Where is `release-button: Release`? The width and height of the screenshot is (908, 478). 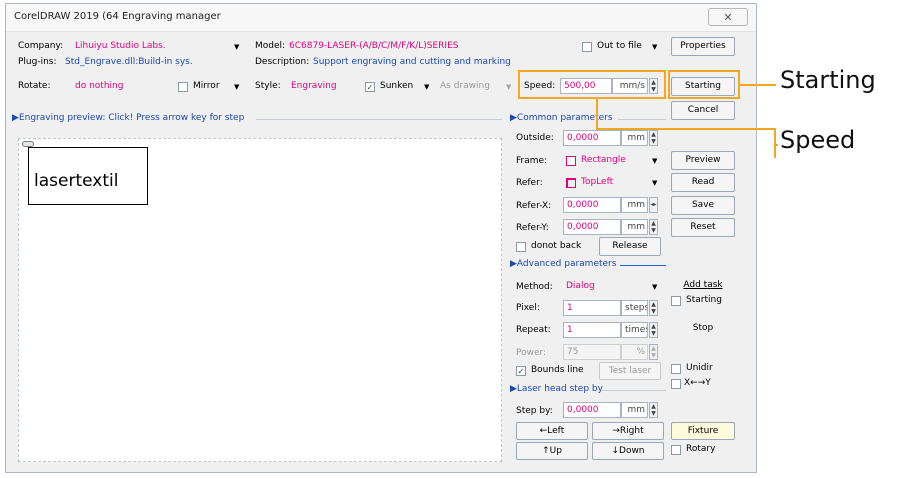
release-button: Release is located at coordinates (630, 246).